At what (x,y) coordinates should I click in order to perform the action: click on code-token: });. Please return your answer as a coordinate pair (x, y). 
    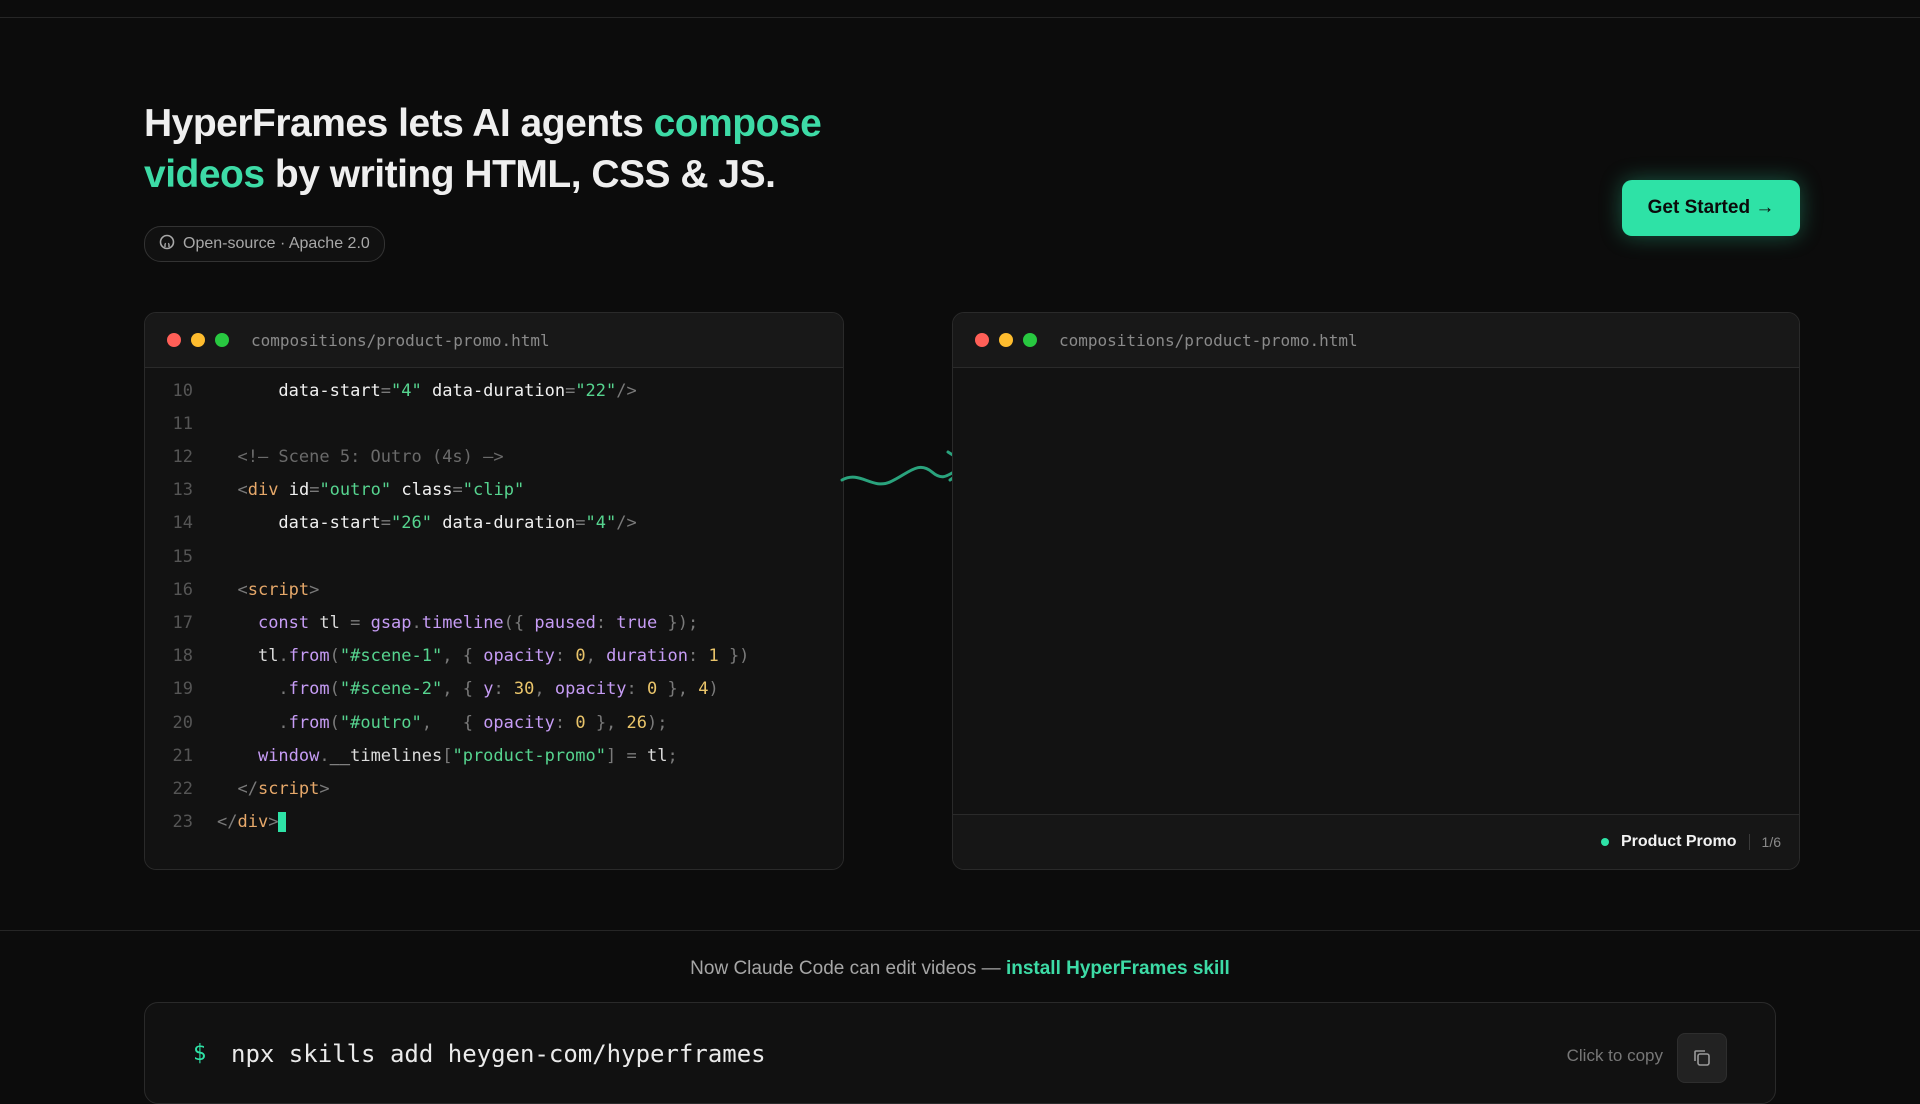
    Looking at the image, I should click on (678, 622).